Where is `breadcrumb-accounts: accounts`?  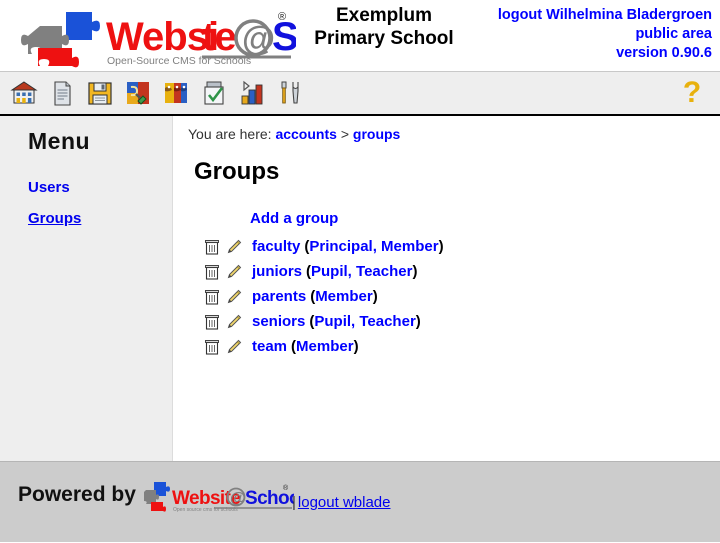
breadcrumb-accounts: accounts is located at coordinates (305, 134).